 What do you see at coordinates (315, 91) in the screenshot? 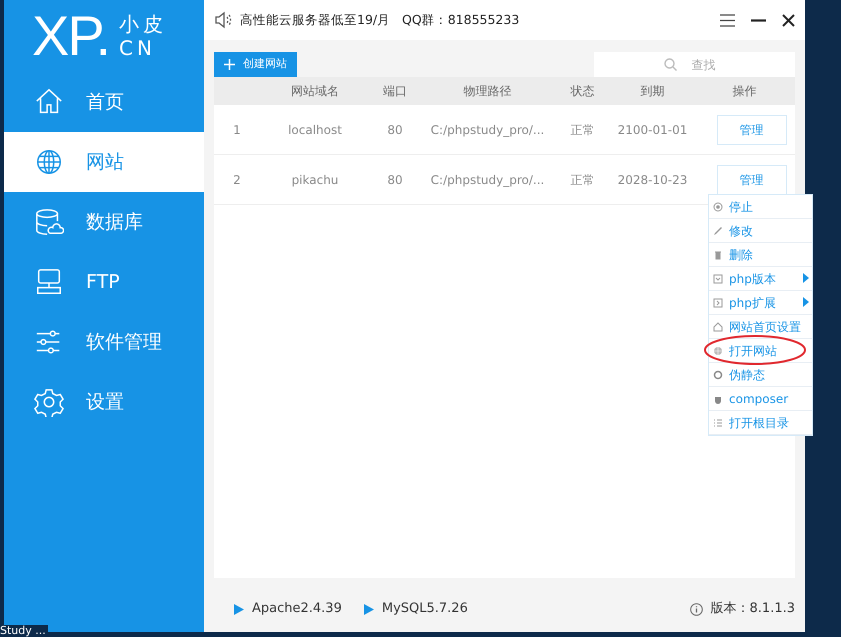
I see `column-header: 网站域名` at bounding box center [315, 91].